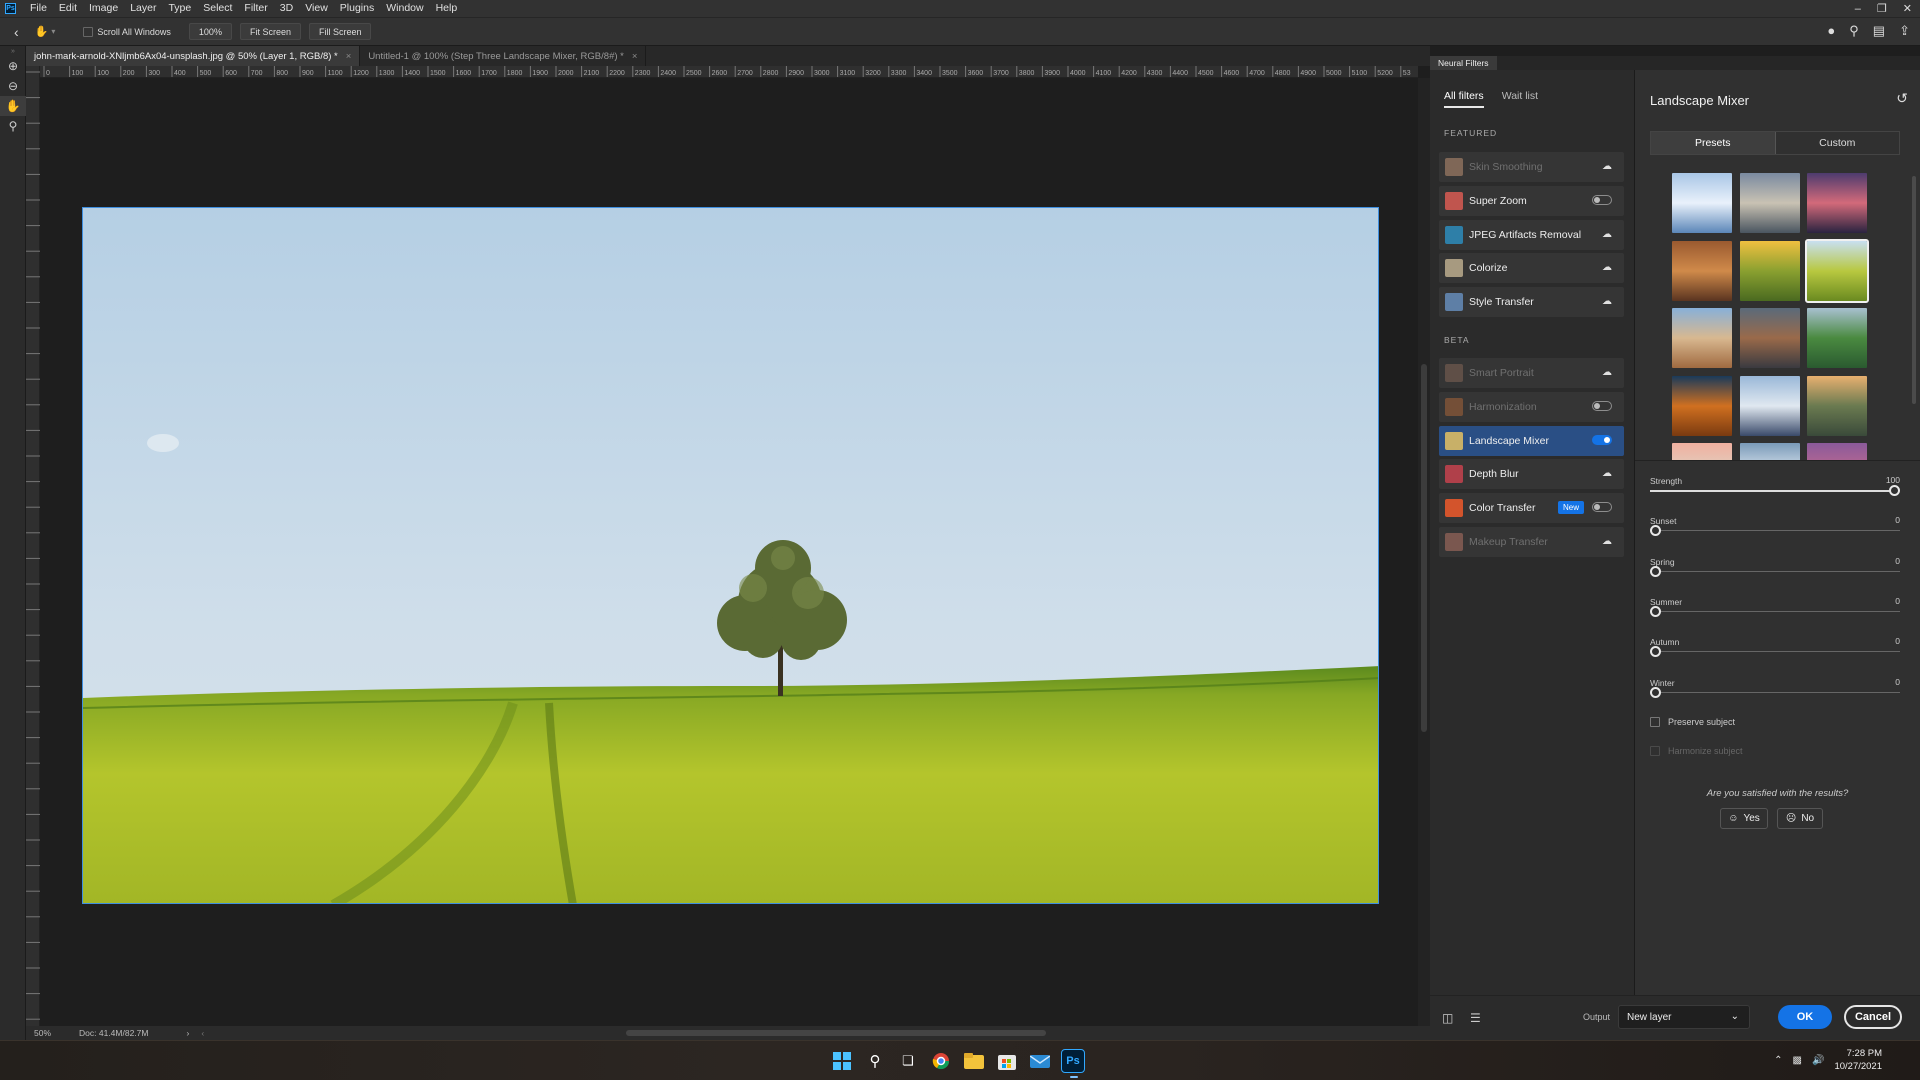 This screenshot has width=1920, height=1080. What do you see at coordinates (210, 31) in the screenshot?
I see `zoom-100-button: 100%` at bounding box center [210, 31].